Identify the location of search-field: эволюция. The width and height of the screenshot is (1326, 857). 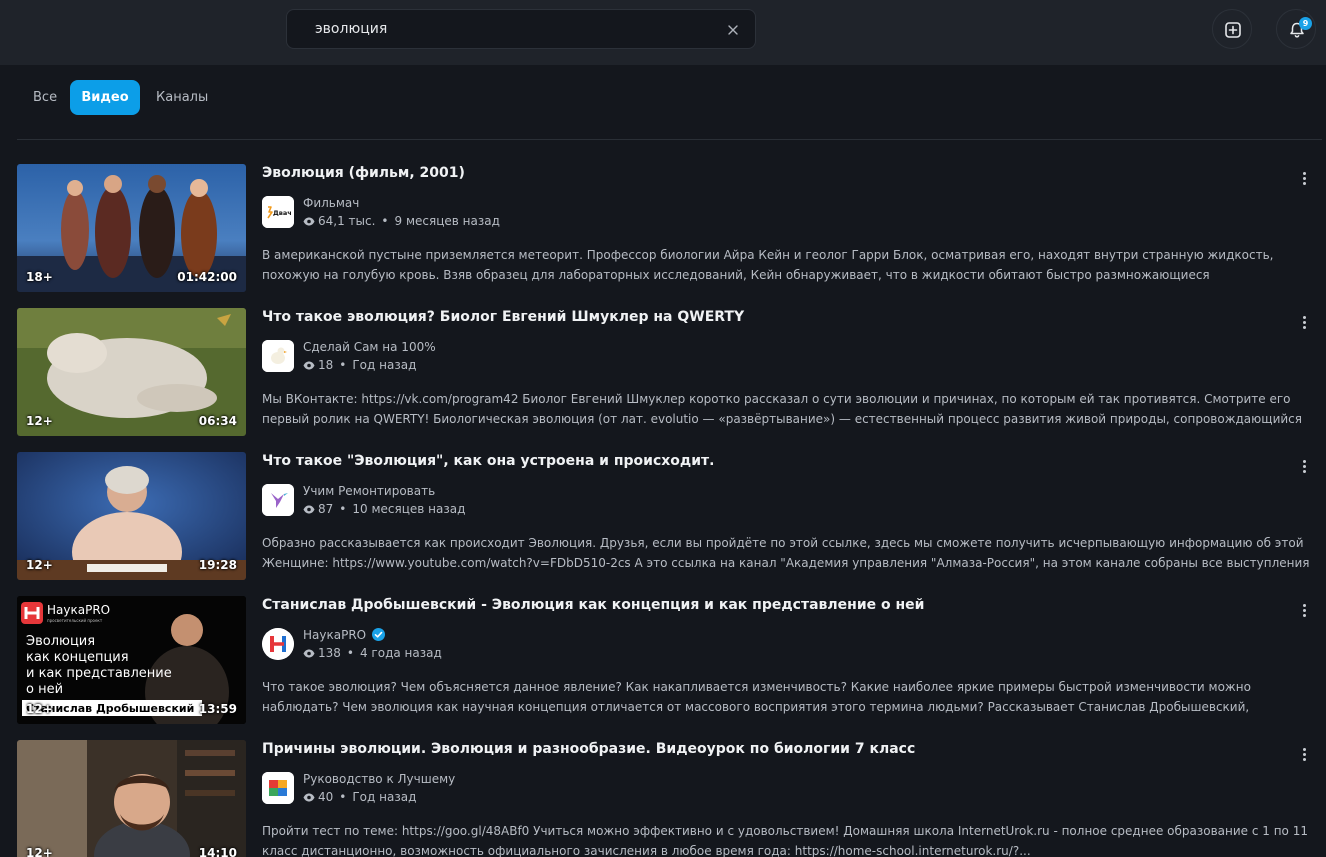
(521, 29).